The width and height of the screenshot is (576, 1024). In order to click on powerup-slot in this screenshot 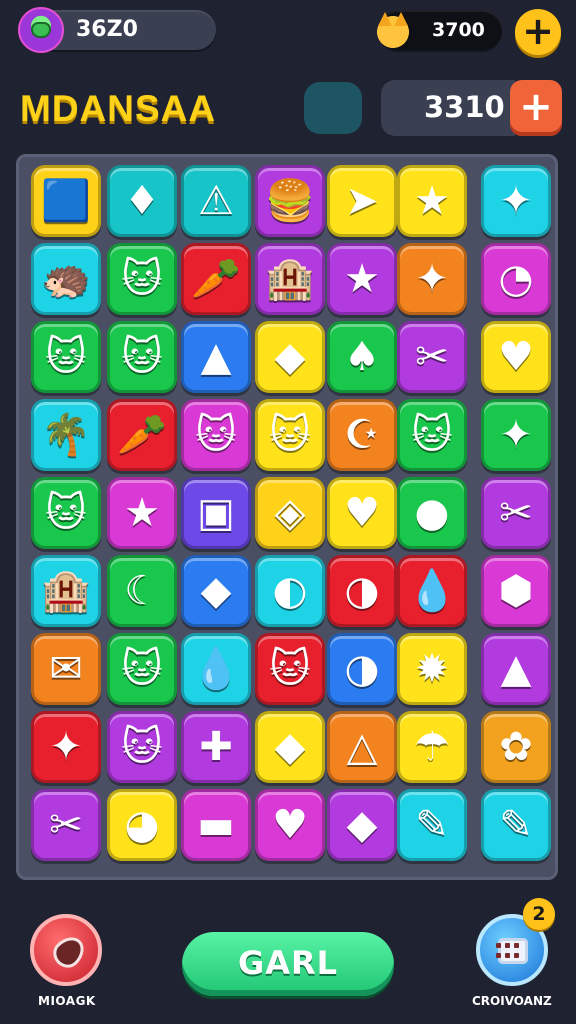, I will do `click(333, 108)`.